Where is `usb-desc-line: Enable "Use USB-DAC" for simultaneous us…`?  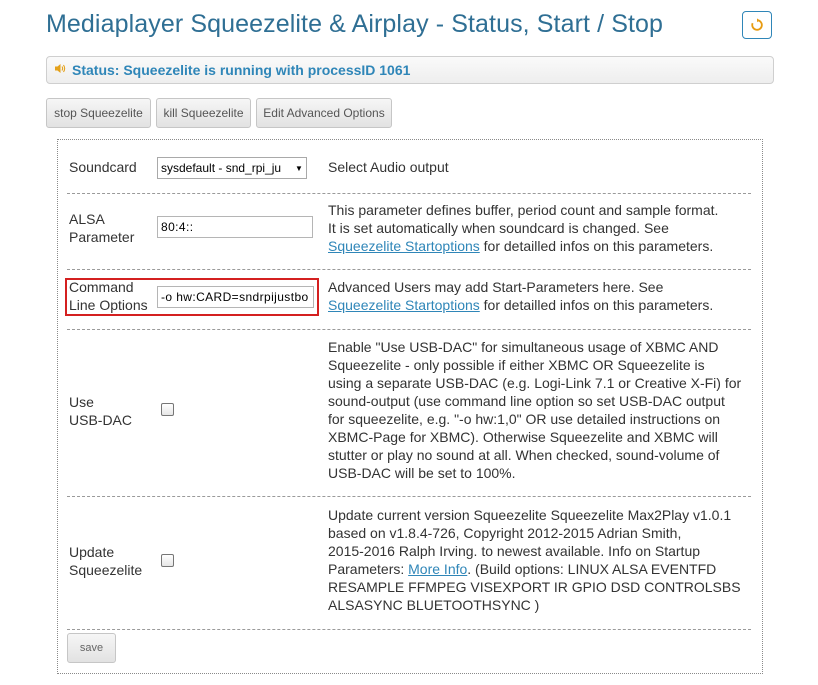 usb-desc-line: Enable "Use USB-DAC" for simultaneous us… is located at coordinates (523, 347).